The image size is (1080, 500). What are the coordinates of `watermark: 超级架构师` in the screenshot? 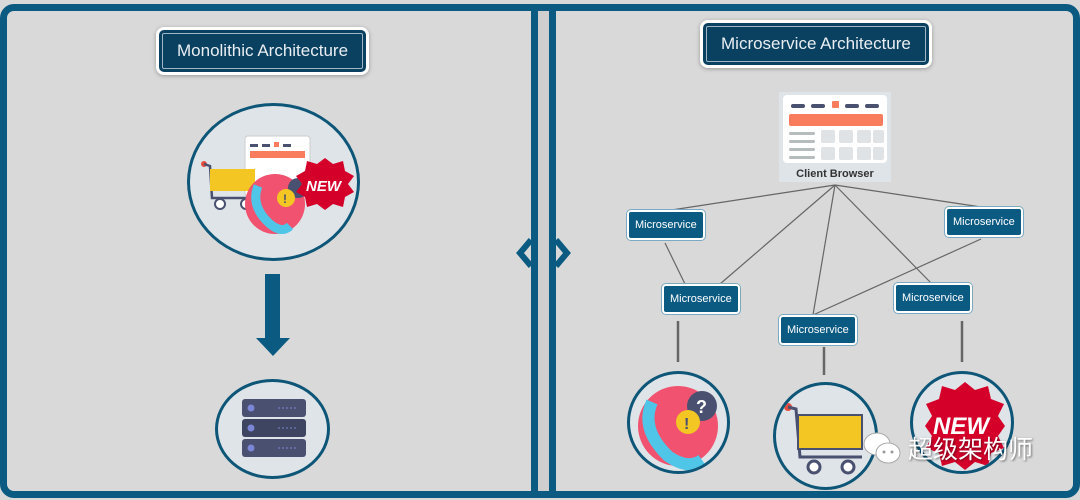 It's located at (947, 448).